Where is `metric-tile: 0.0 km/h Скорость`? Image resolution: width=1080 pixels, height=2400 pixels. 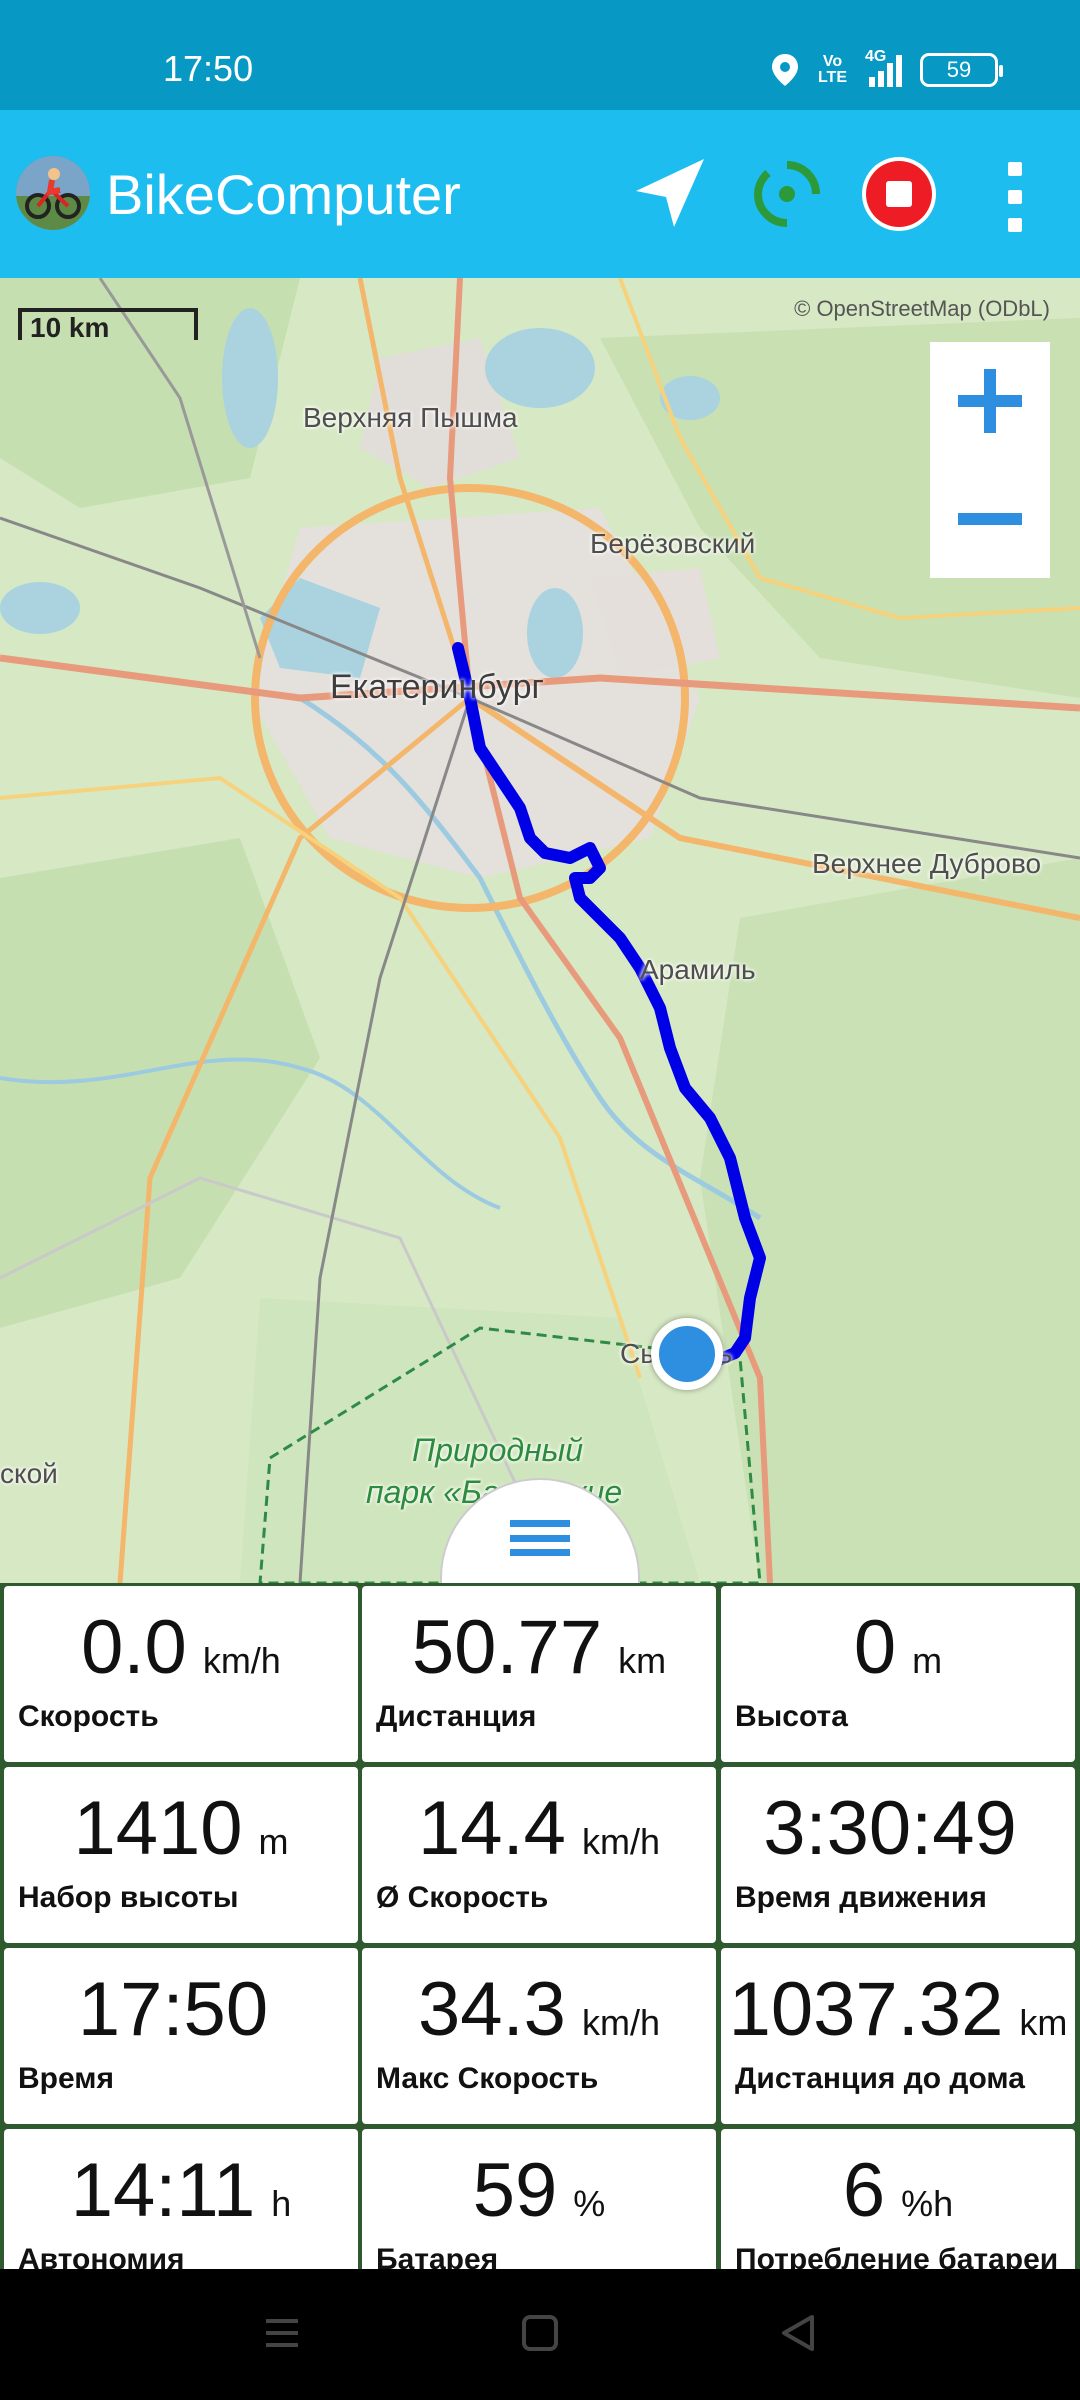
metric-tile: 0.0 km/h Скорость is located at coordinates (181, 1674).